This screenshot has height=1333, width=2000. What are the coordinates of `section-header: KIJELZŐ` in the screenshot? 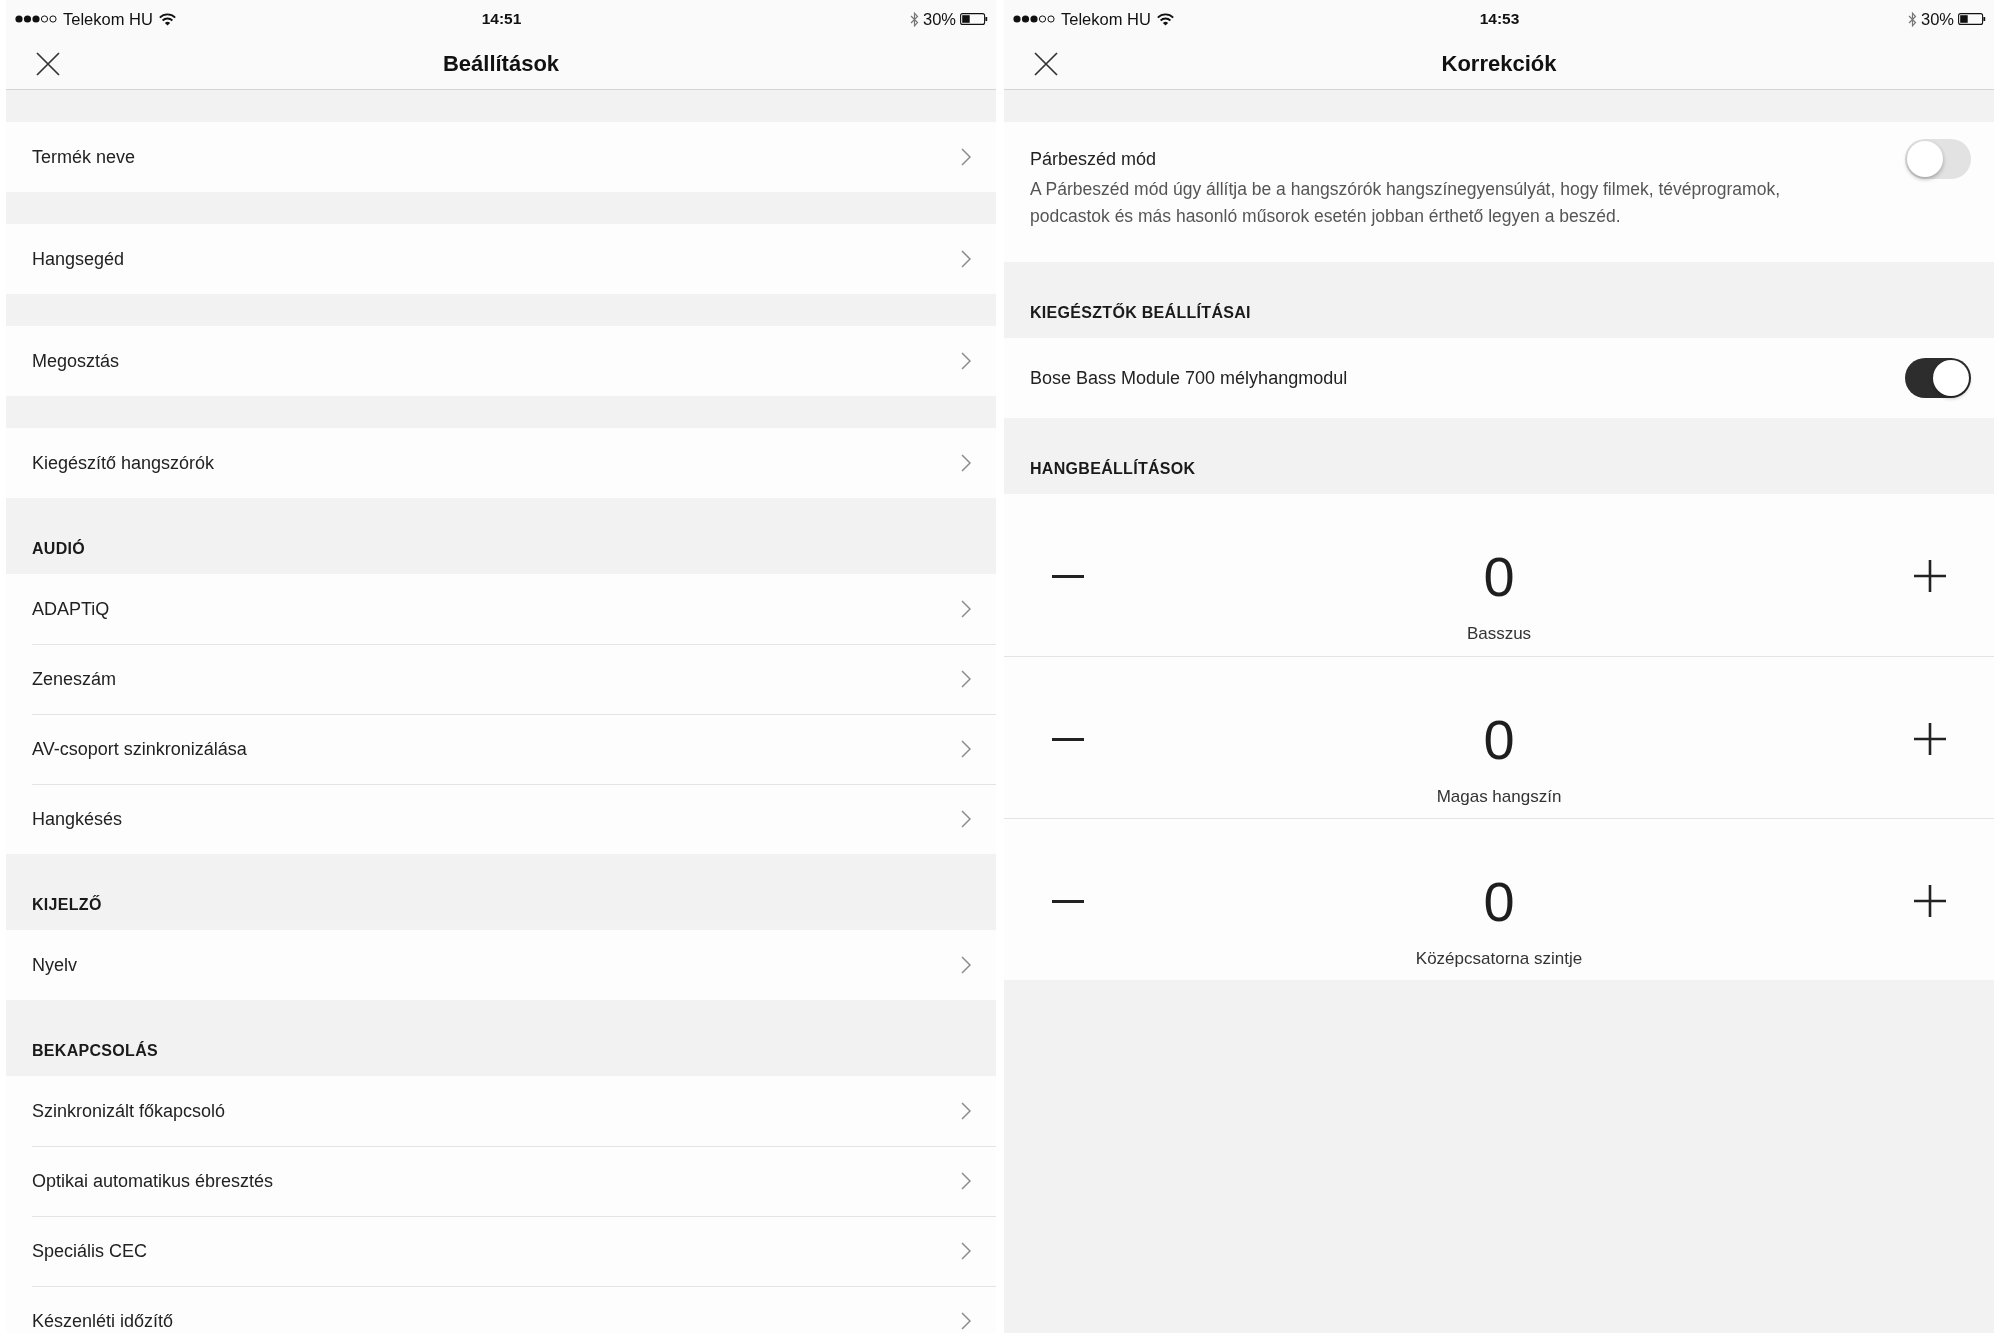 It's located at (67, 905).